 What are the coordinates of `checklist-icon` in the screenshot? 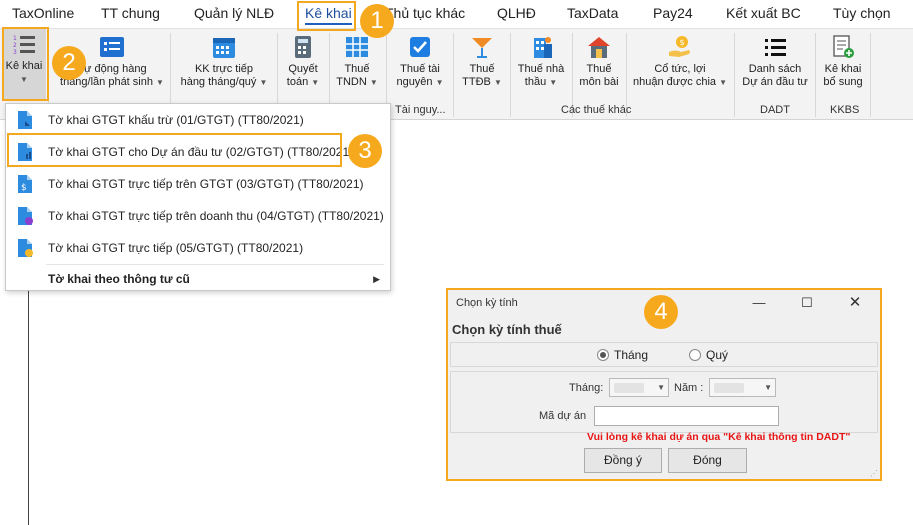 It's located at (112, 47).